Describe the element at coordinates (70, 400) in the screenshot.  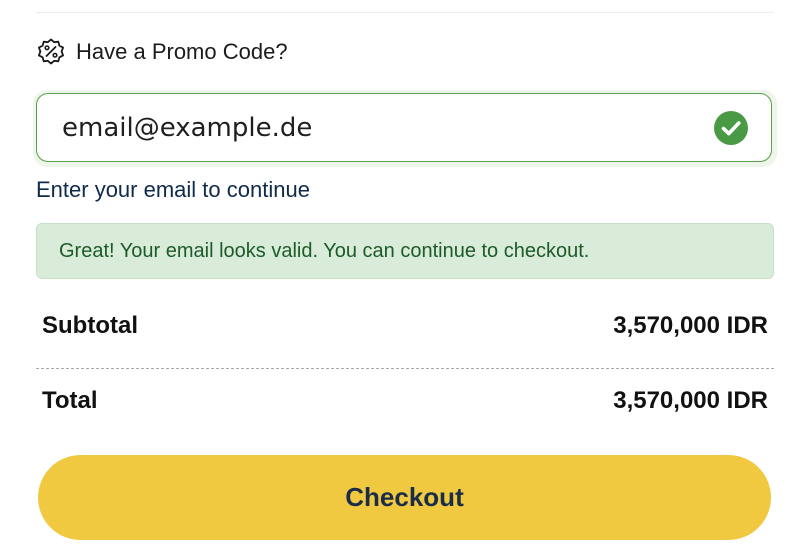
I see `total-label: Total` at that location.